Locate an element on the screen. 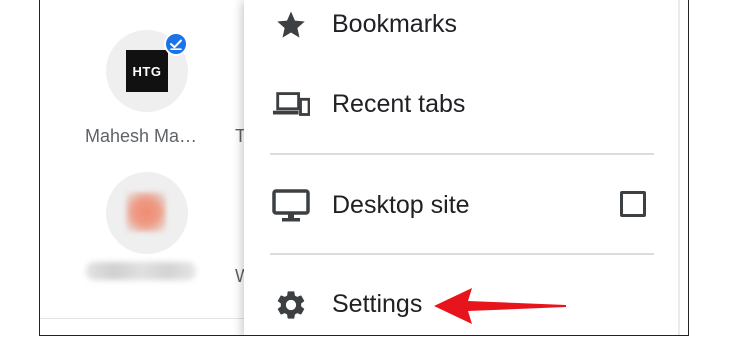 The width and height of the screenshot is (730, 337). menu-item-desktop-site: Desktop site is located at coordinates (466, 205).